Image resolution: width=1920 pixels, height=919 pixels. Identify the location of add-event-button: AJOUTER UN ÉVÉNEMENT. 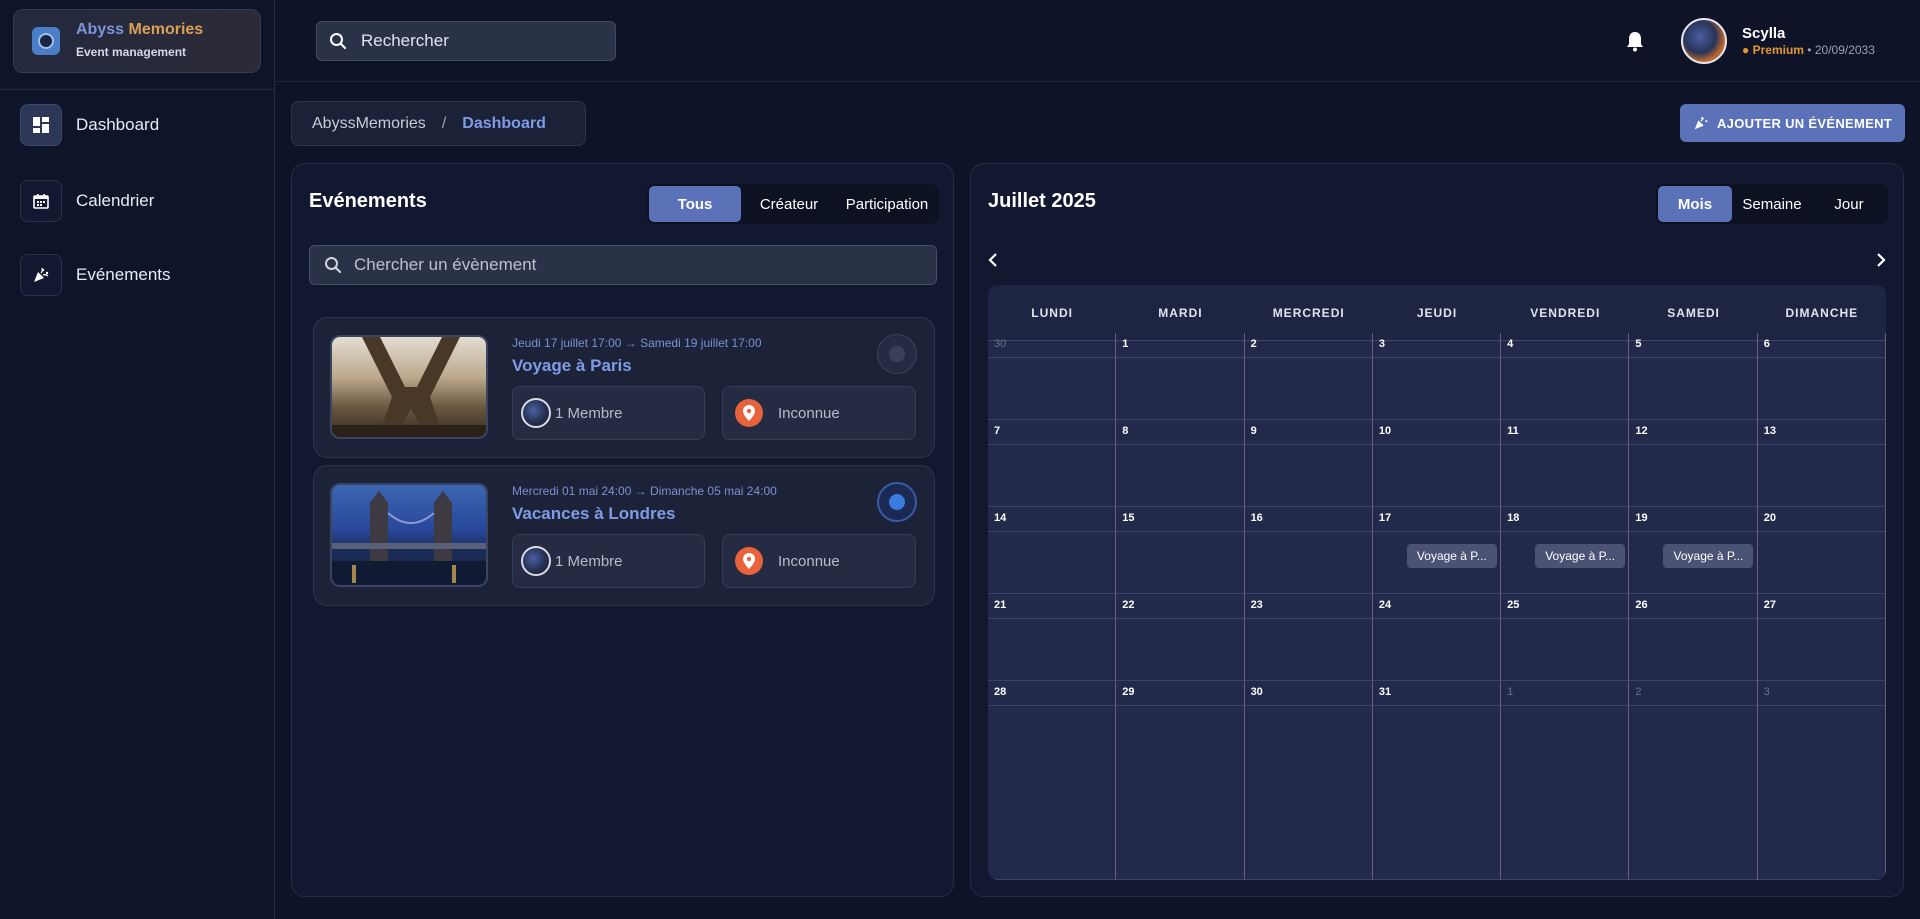
(1792, 123).